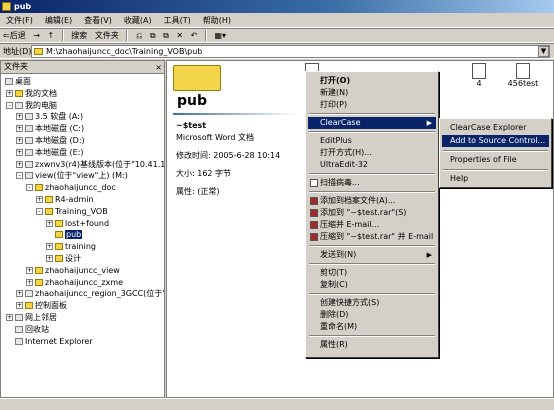  What do you see at coordinates (153, 36) in the screenshot?
I see `move-icon: ⧉` at bounding box center [153, 36].